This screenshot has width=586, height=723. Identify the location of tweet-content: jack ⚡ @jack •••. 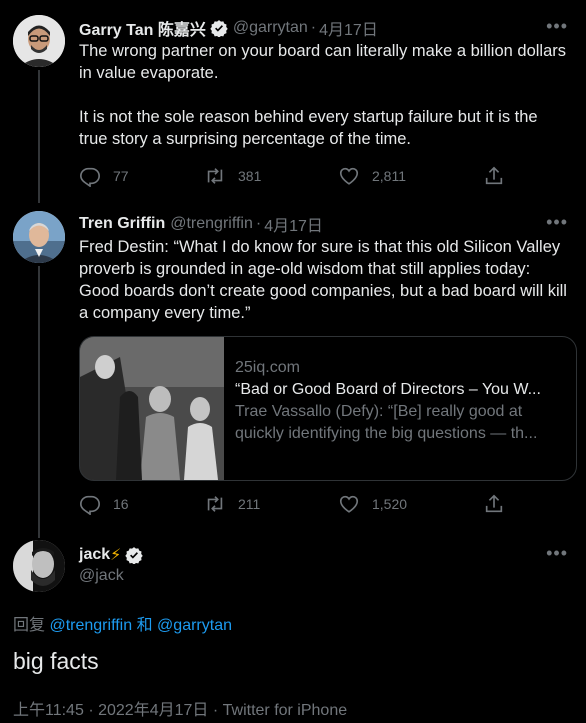
(323, 564).